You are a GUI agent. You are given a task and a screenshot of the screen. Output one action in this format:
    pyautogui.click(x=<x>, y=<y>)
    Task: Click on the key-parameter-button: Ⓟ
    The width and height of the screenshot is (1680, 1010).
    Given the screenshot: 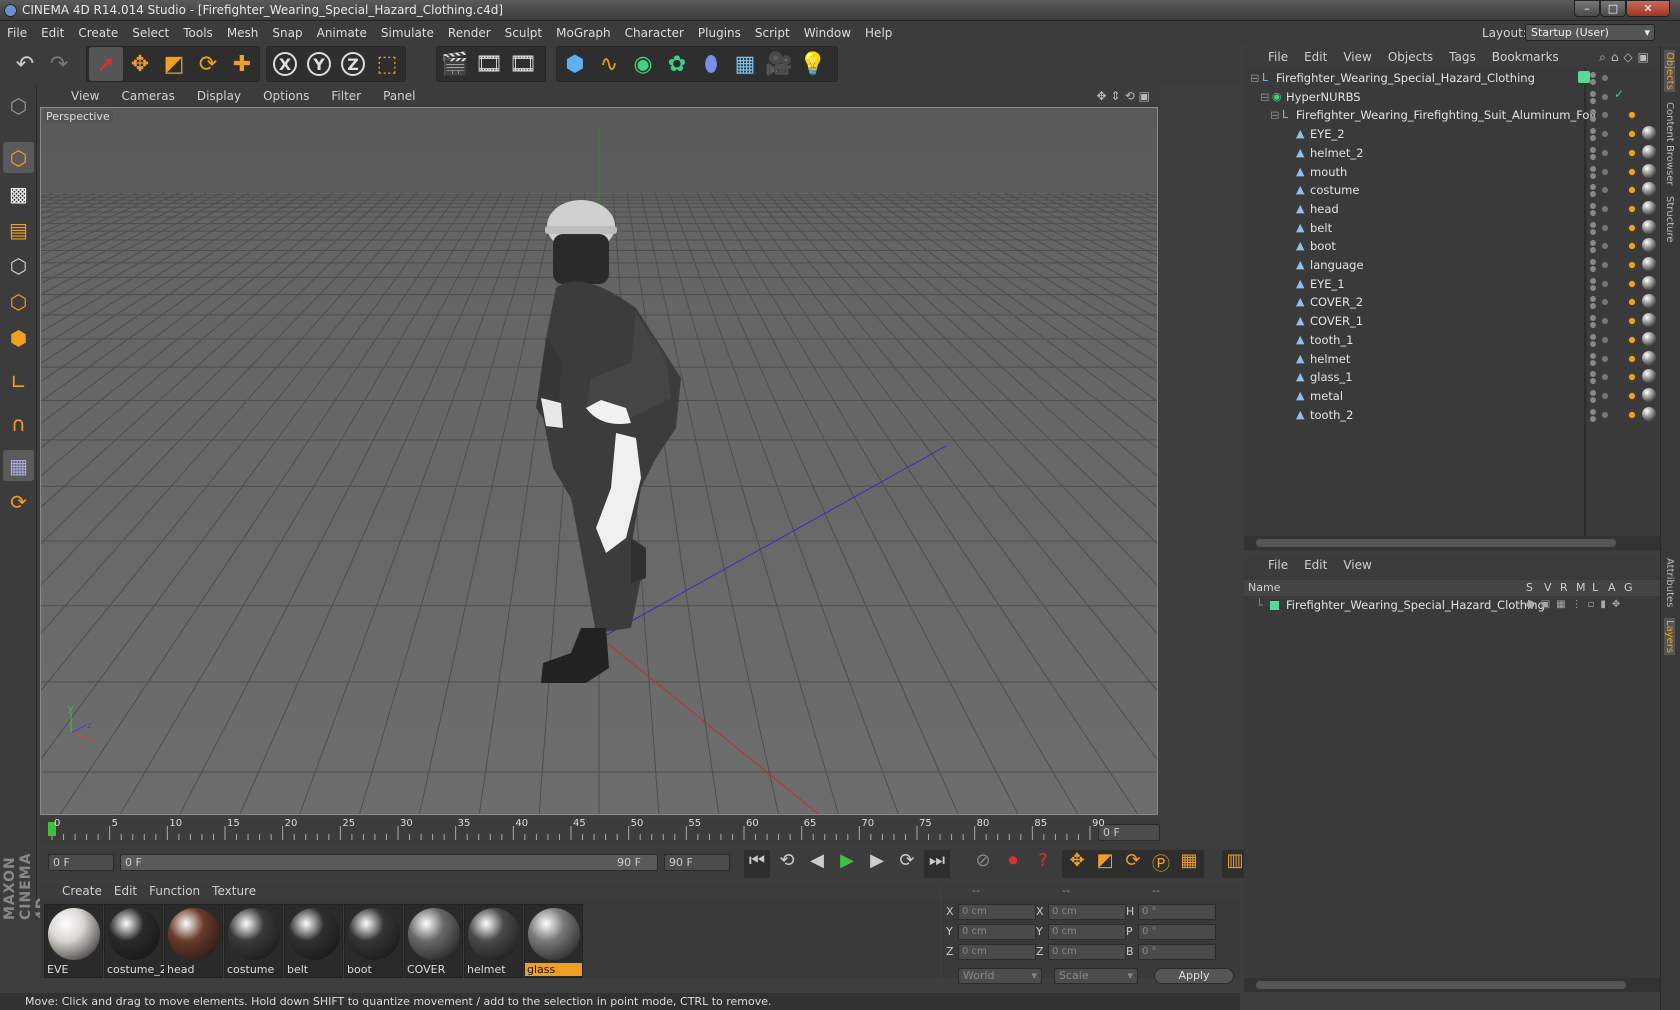 What is the action you would take?
    pyautogui.click(x=1161, y=864)
    